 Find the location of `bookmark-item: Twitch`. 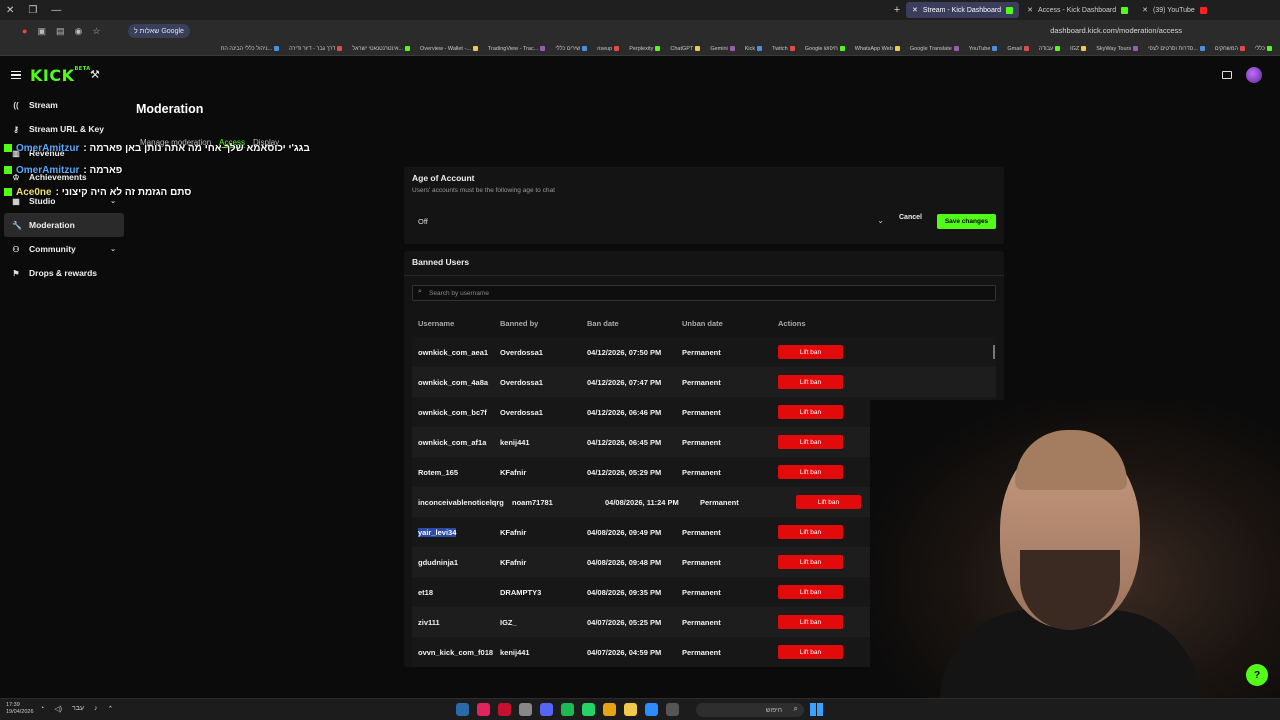

bookmark-item: Twitch is located at coordinates (783, 49).